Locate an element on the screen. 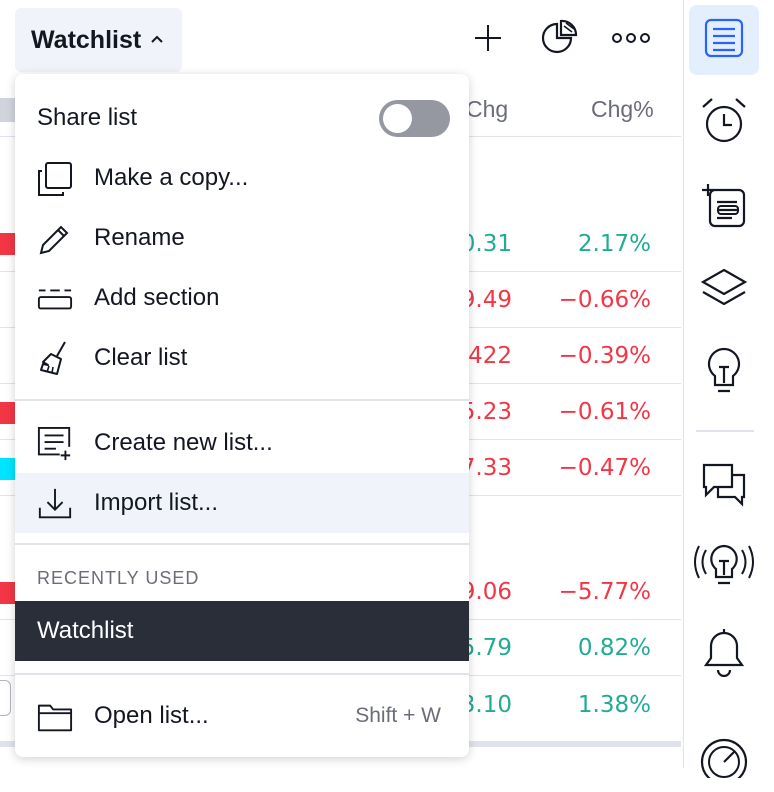  ideas-stream-toolbar-button is located at coordinates (724, 568).